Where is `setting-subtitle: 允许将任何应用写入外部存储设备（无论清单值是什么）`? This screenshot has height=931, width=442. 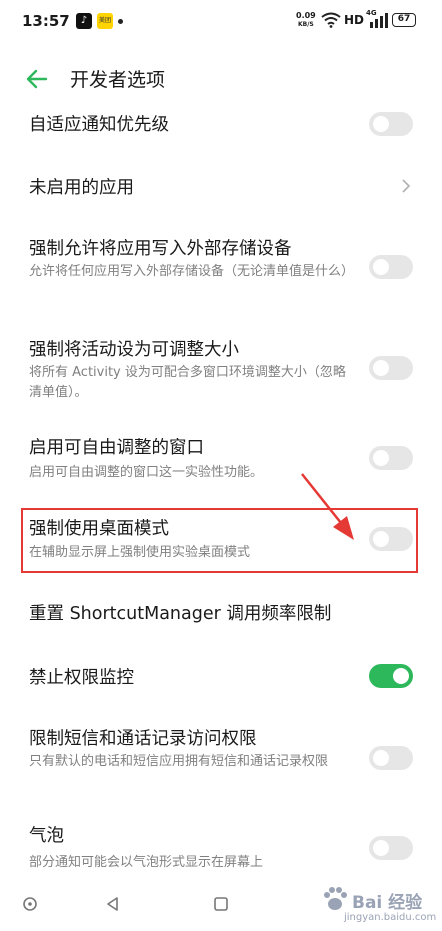 setting-subtitle: 允许将任何应用写入外部存储设备（无论清单值是什么） is located at coordinates (192, 271).